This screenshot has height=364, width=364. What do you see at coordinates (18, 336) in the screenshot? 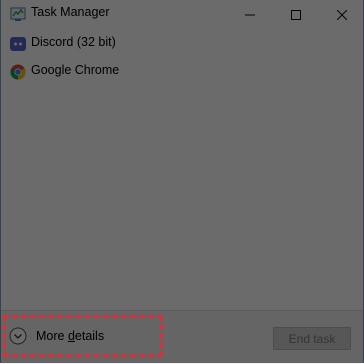
I see `chevron-down-icon` at bounding box center [18, 336].